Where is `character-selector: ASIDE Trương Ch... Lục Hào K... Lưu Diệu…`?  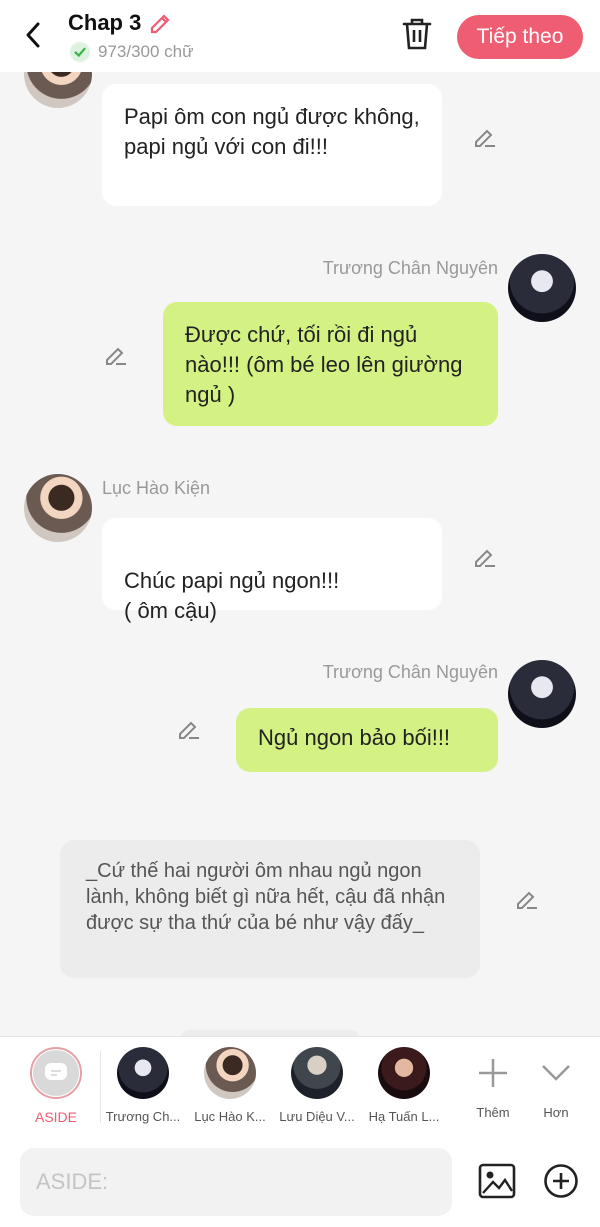 character-selector: ASIDE Trương Ch... Lục Hào K... Lưu Diệu… is located at coordinates (300, 1087).